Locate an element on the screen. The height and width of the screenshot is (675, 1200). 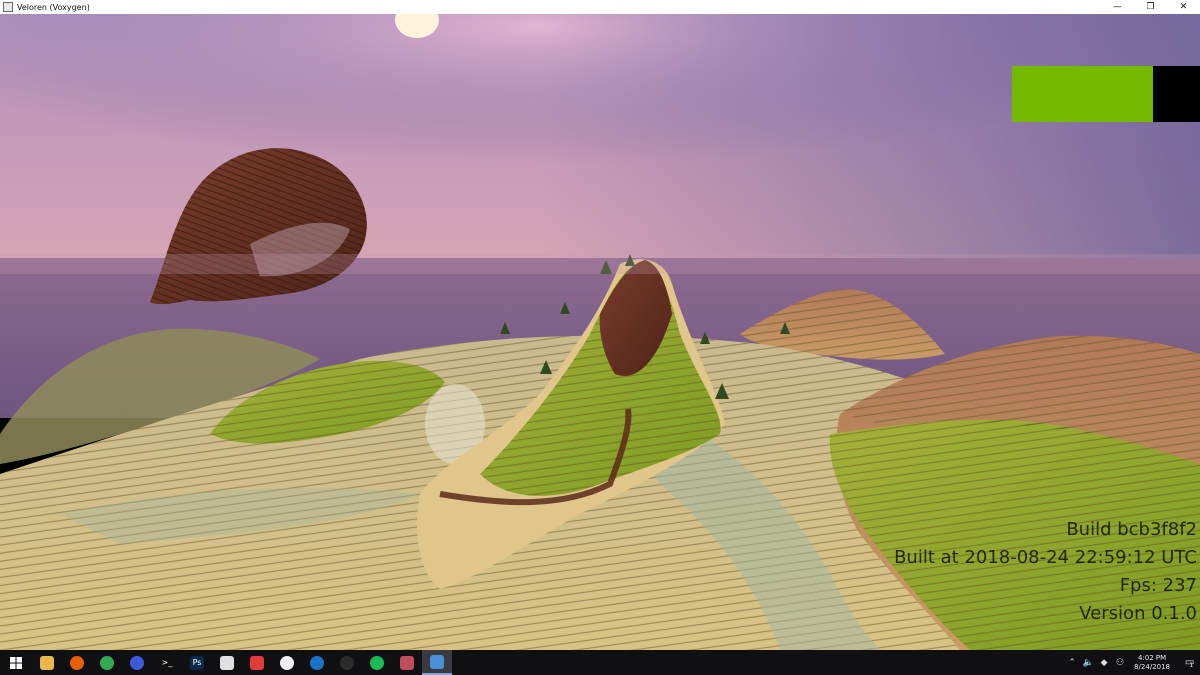
build-label: Build bcb3f8f2 is located at coordinates (1131, 529).